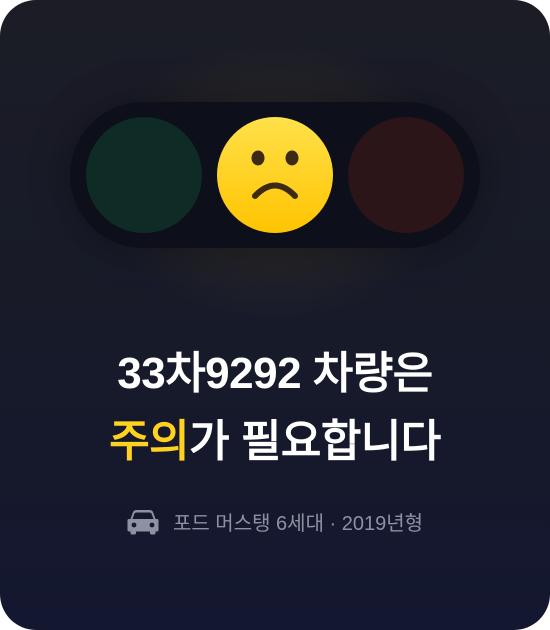  I want to click on yellow-light, so click(275, 175).